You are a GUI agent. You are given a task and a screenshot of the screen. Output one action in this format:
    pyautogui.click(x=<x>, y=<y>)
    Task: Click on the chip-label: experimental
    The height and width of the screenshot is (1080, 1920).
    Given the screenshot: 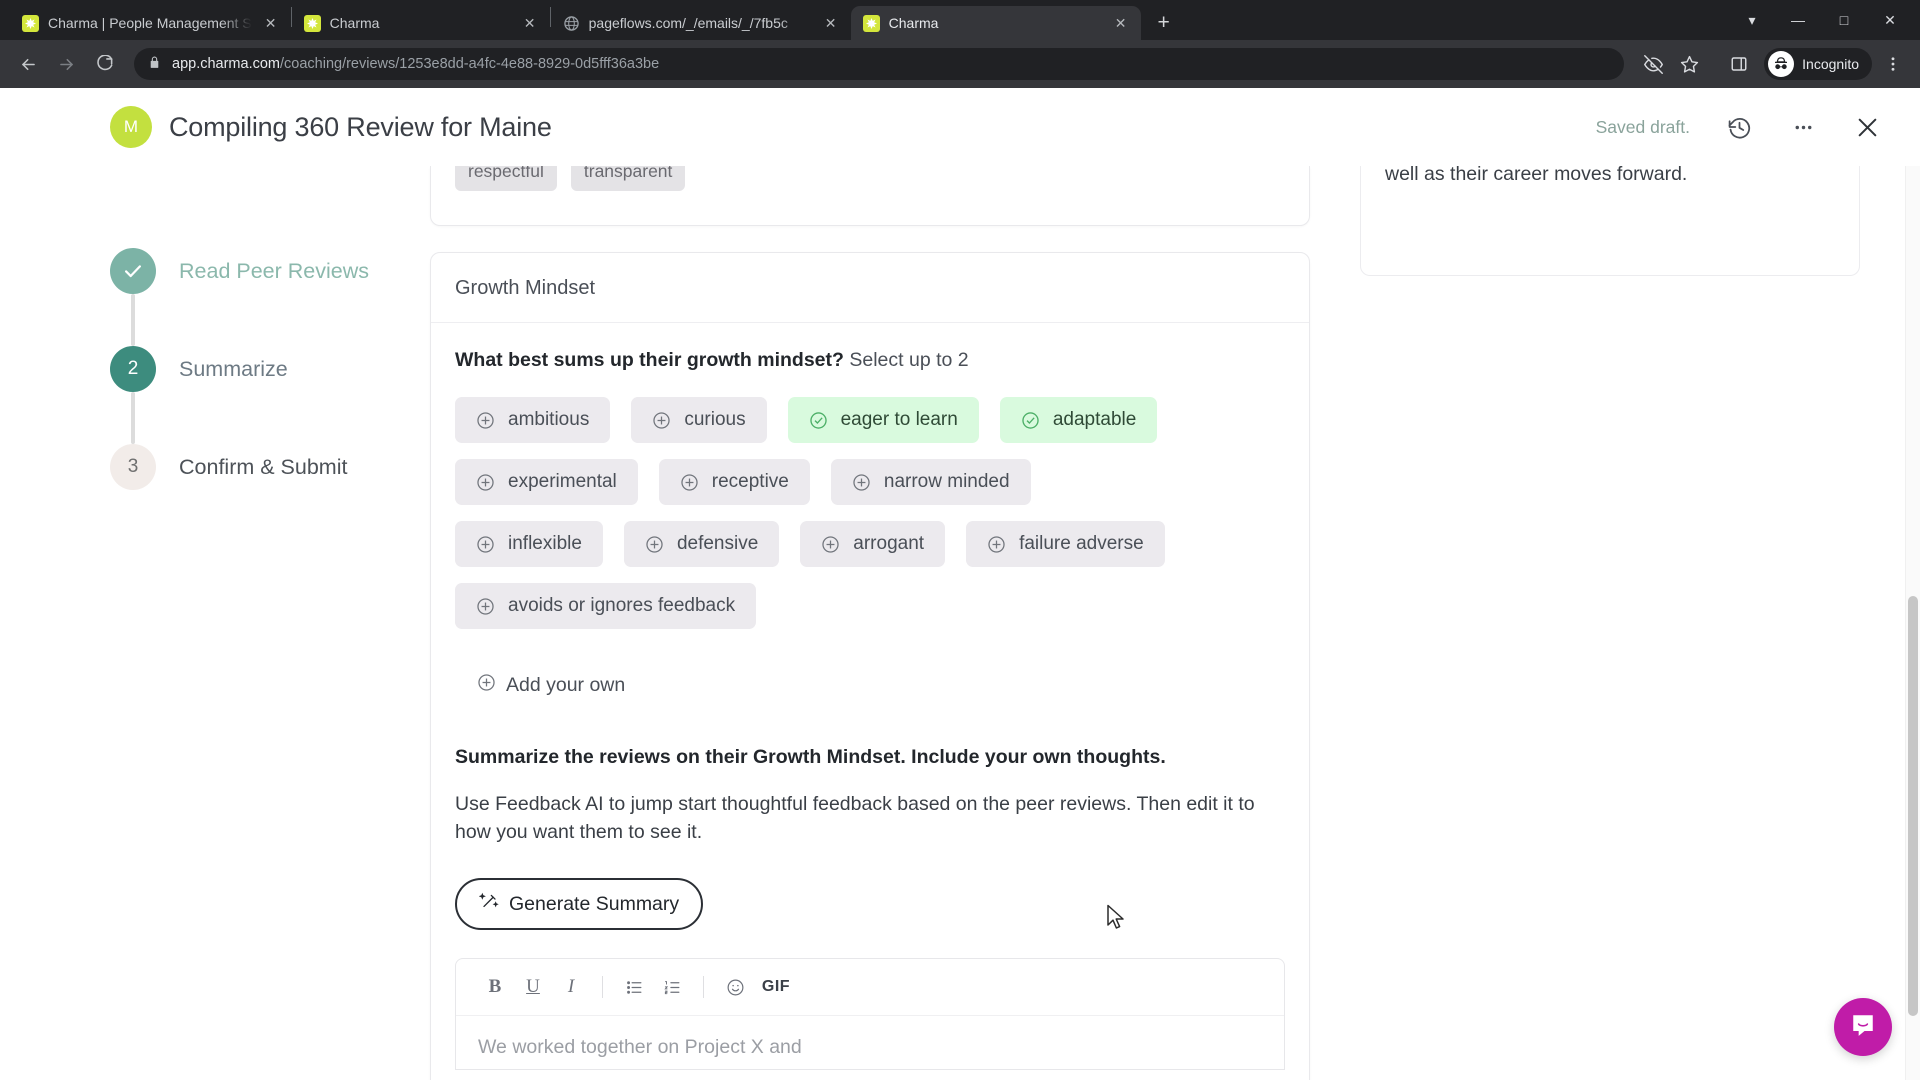 What is the action you would take?
    pyautogui.click(x=562, y=481)
    